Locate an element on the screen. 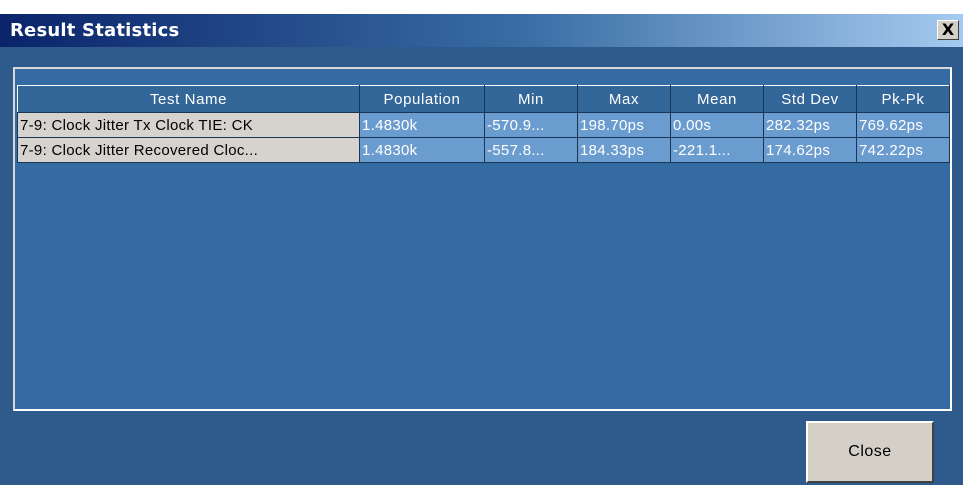 This screenshot has width=963, height=485. mean-cell: 0.00s is located at coordinates (717, 125).